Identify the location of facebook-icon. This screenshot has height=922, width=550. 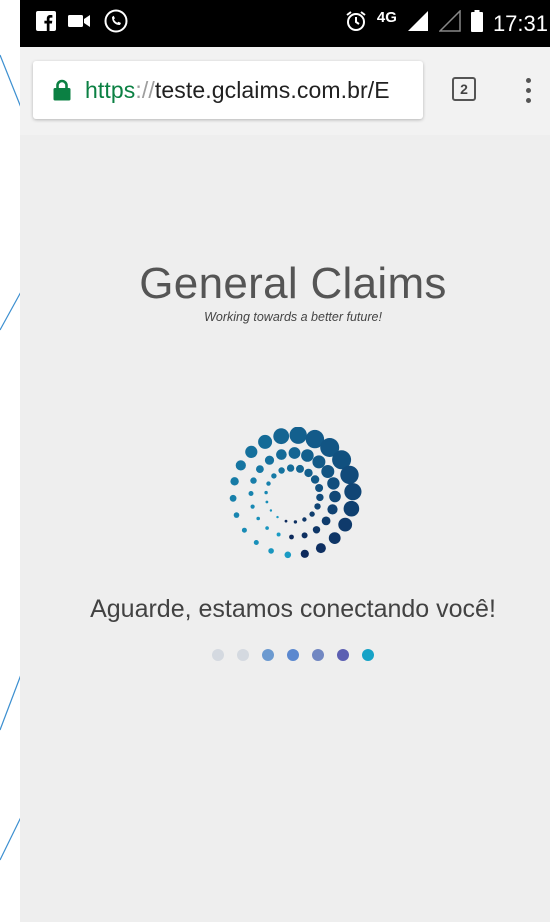
(46, 23).